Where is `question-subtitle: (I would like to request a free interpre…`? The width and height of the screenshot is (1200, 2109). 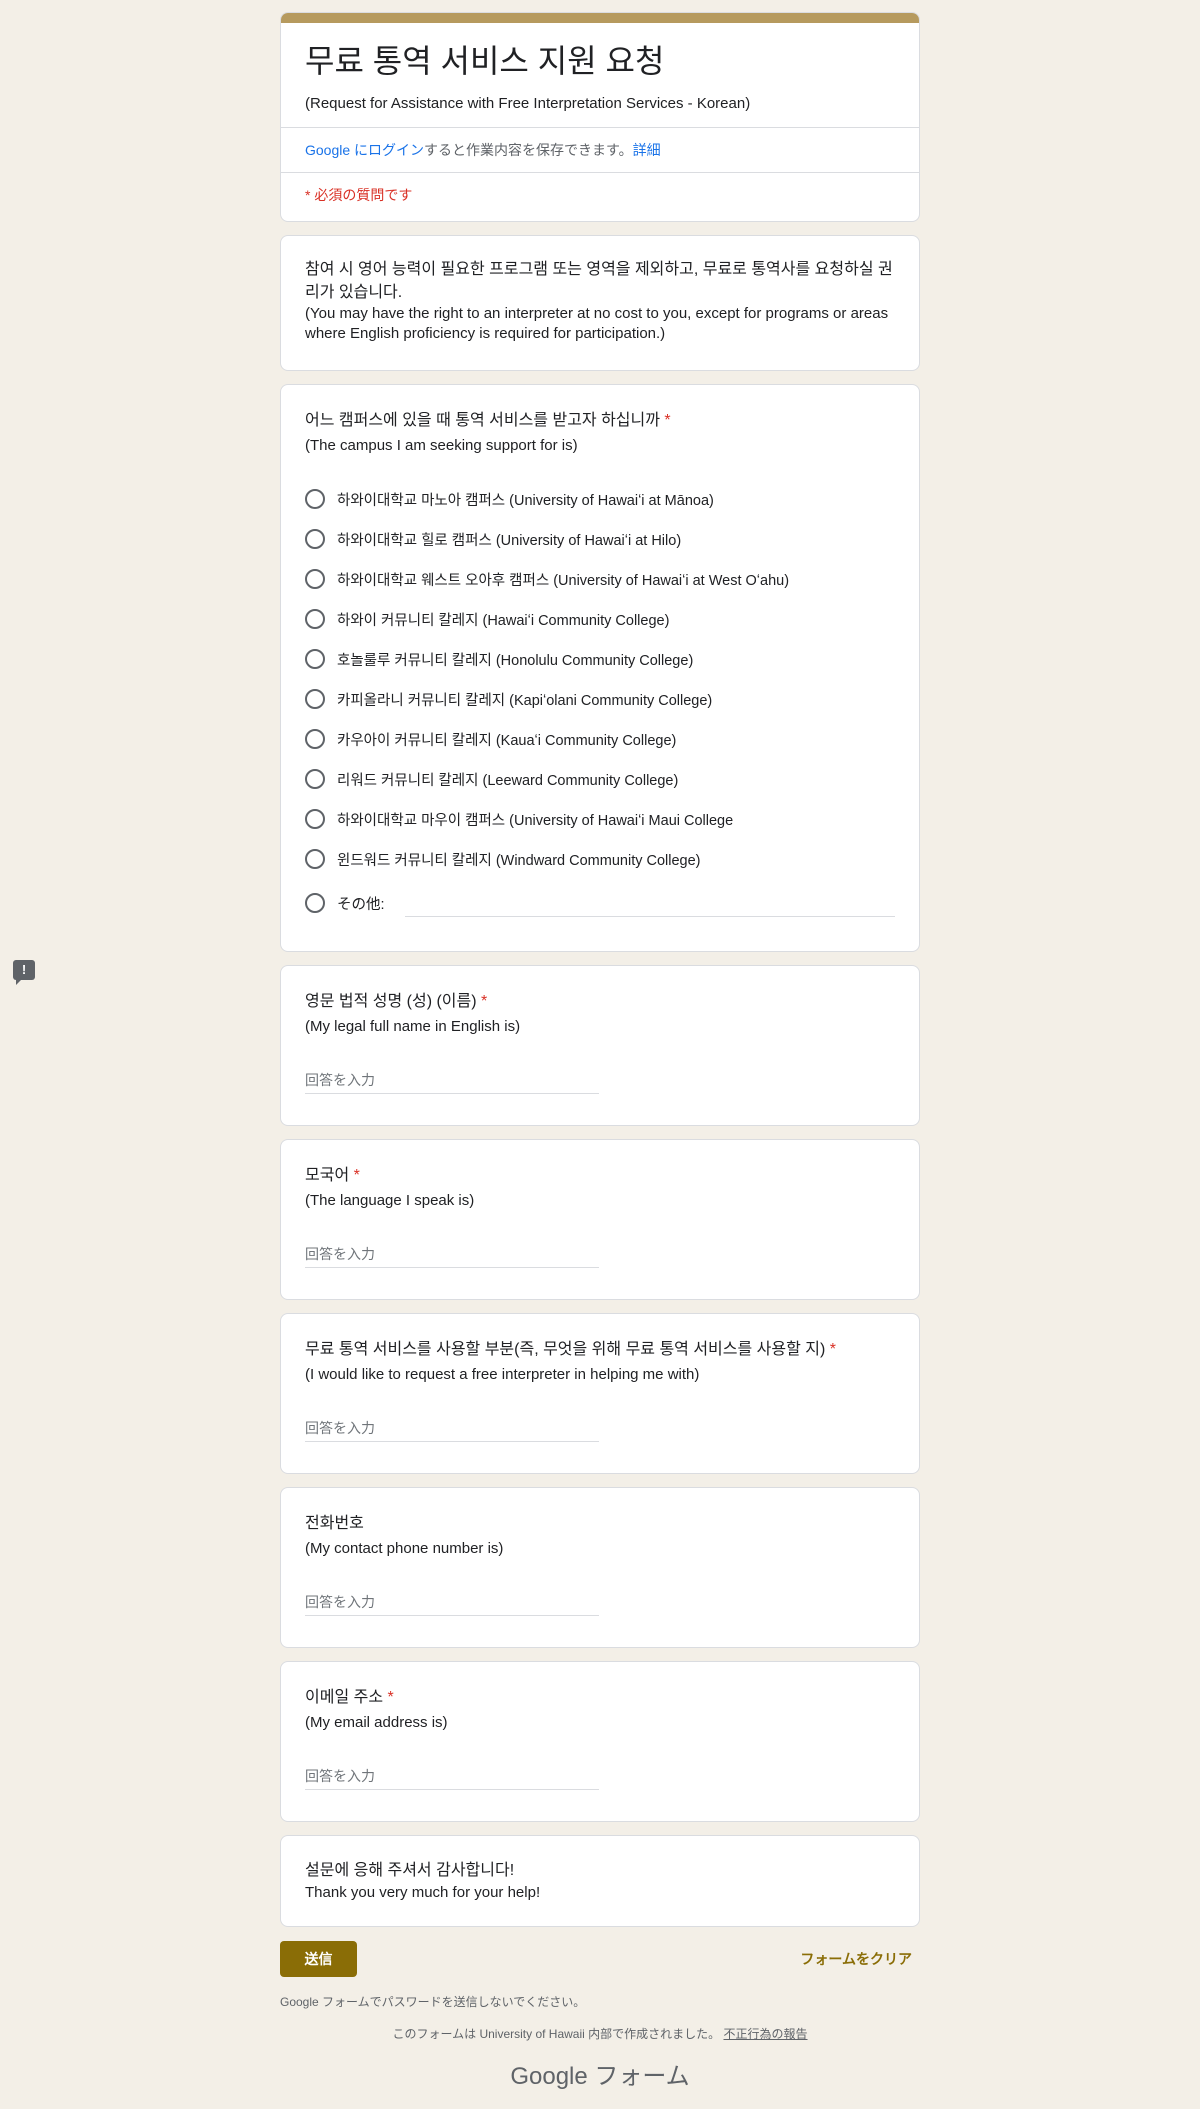
question-subtitle: (I would like to request a free interpre… is located at coordinates (502, 1374).